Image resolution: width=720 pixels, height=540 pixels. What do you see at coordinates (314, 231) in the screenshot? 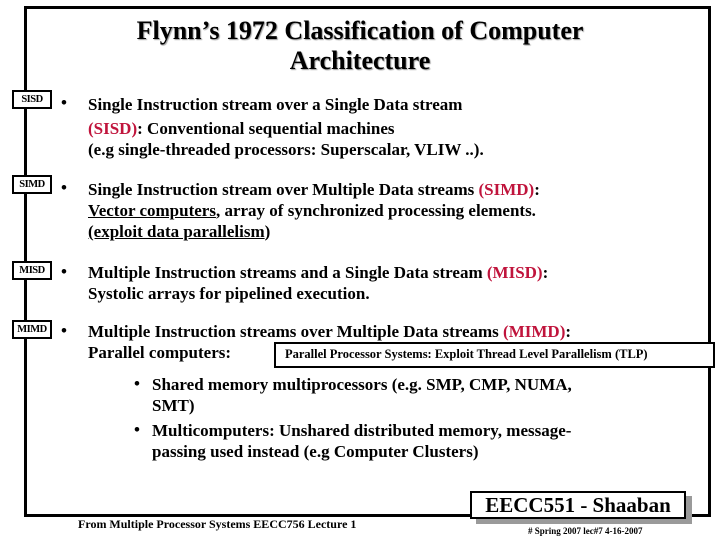
I see `simd-line-3: (exploit data parallelism)` at bounding box center [314, 231].